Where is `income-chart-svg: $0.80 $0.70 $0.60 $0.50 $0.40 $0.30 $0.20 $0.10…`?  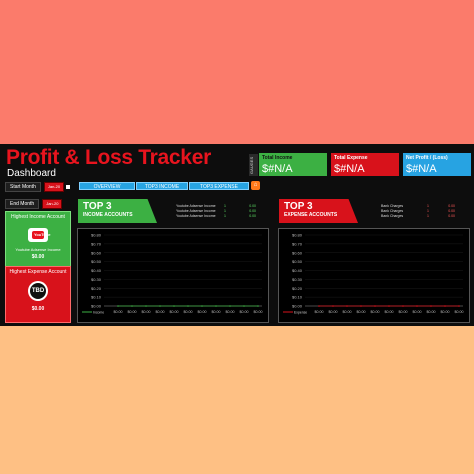 income-chart-svg: $0.80 $0.70 $0.60 $0.50 $0.40 $0.30 $0.20 $0.10… is located at coordinates (172, 273).